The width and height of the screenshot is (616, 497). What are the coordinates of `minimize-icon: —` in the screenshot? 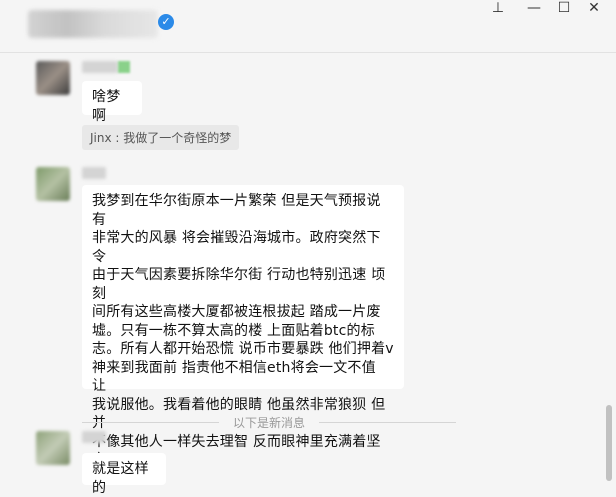 It's located at (534, 8).